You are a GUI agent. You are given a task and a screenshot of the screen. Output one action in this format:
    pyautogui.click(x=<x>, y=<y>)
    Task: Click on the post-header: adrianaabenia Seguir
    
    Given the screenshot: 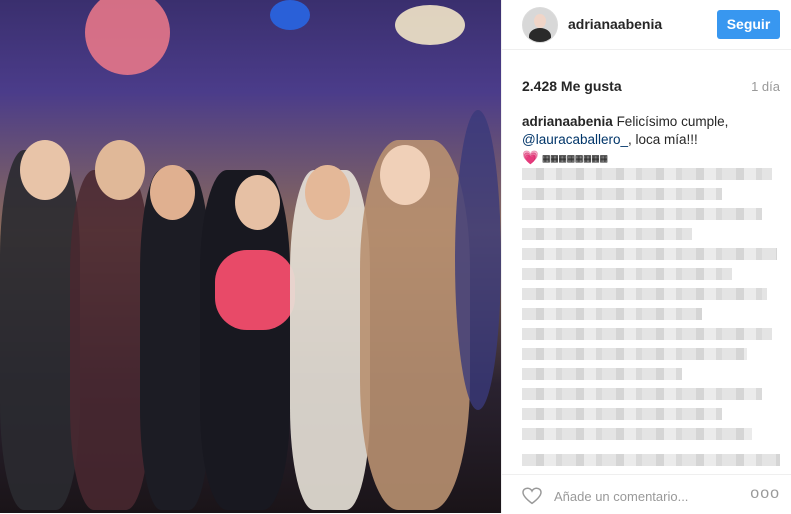 What is the action you would take?
    pyautogui.click(x=646, y=25)
    